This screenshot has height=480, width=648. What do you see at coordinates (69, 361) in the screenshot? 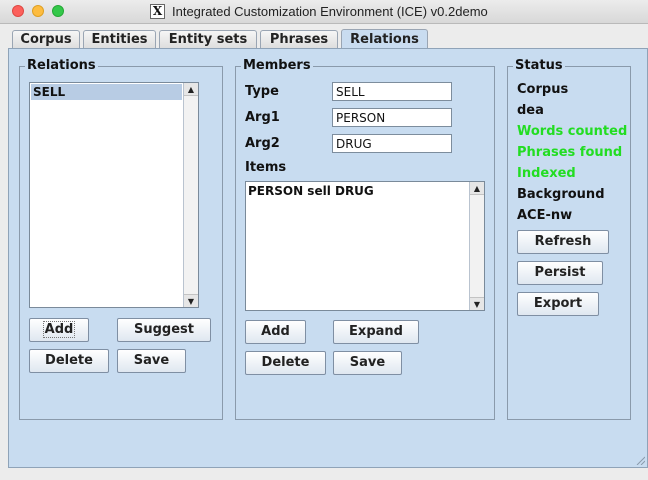
I see `delete-relation-button: Delete` at bounding box center [69, 361].